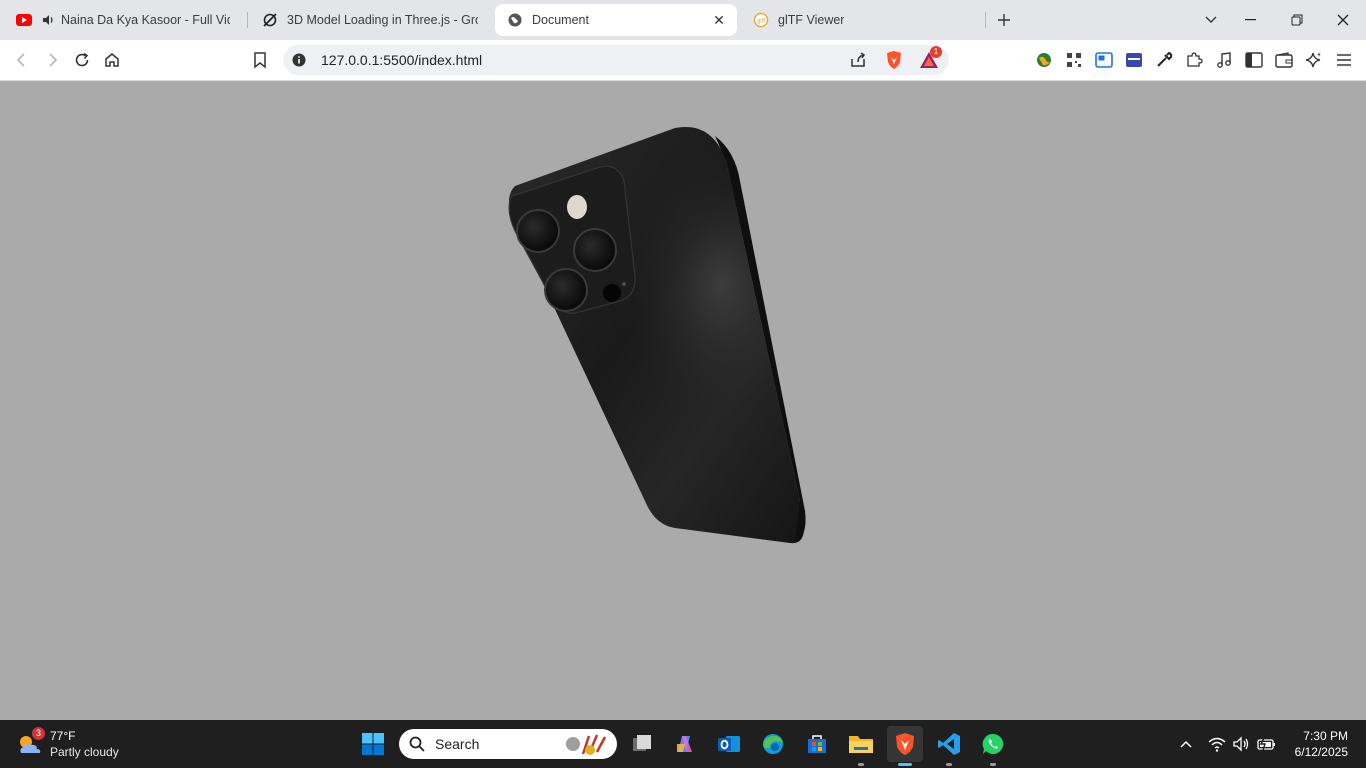 This screenshot has width=1366, height=768. I want to click on phone-model, so click(657, 335).